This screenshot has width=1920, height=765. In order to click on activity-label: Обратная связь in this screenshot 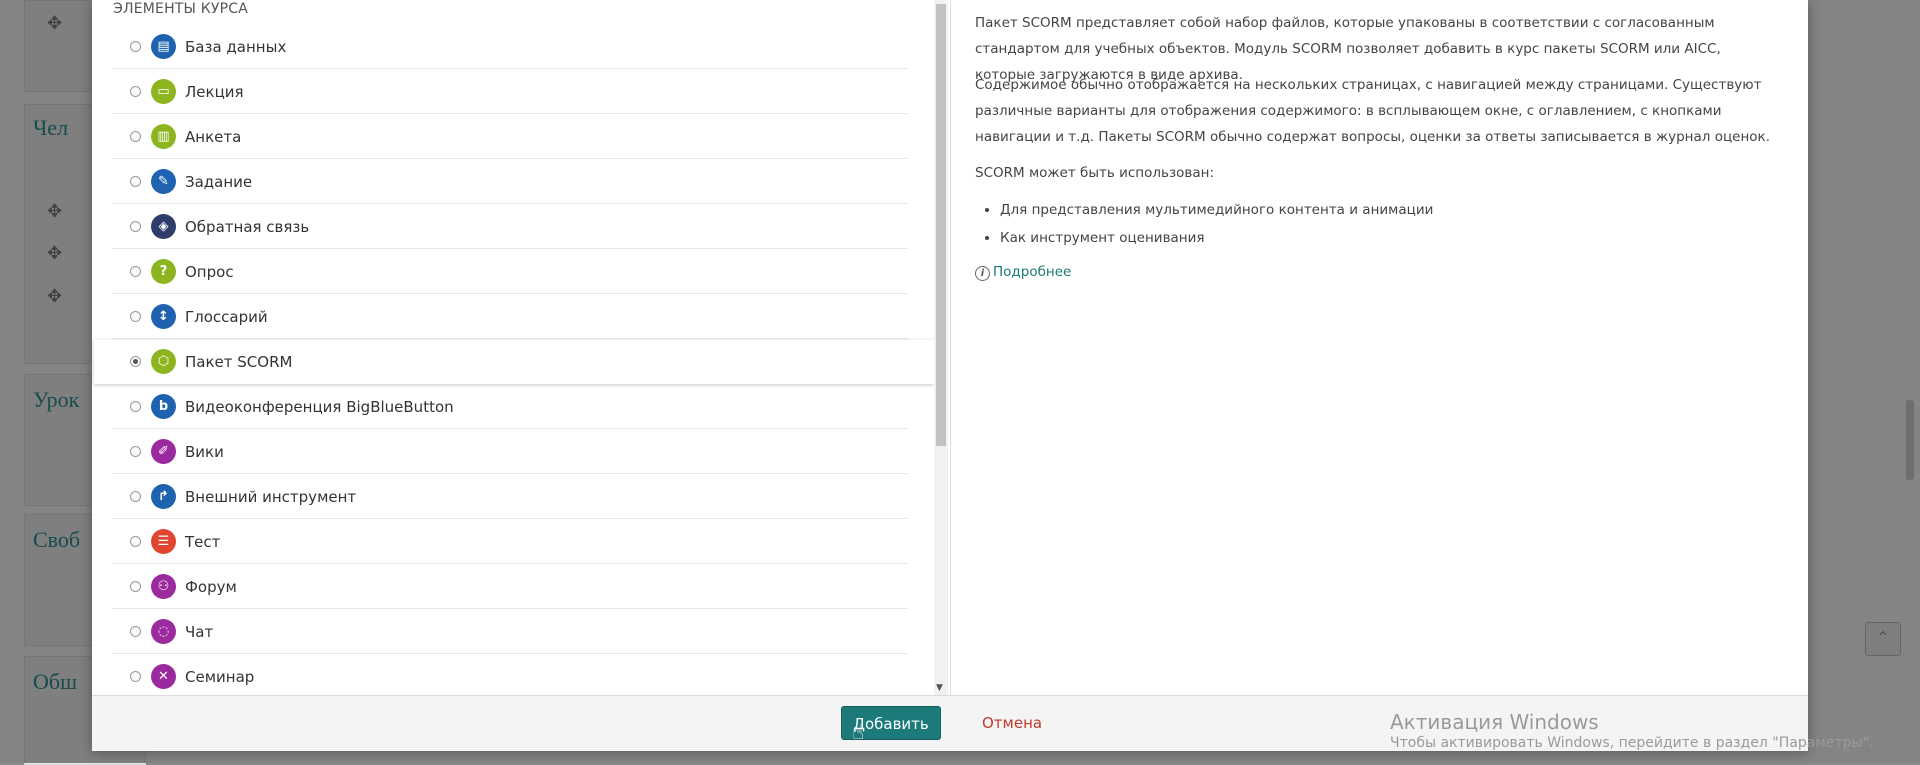, I will do `click(247, 227)`.